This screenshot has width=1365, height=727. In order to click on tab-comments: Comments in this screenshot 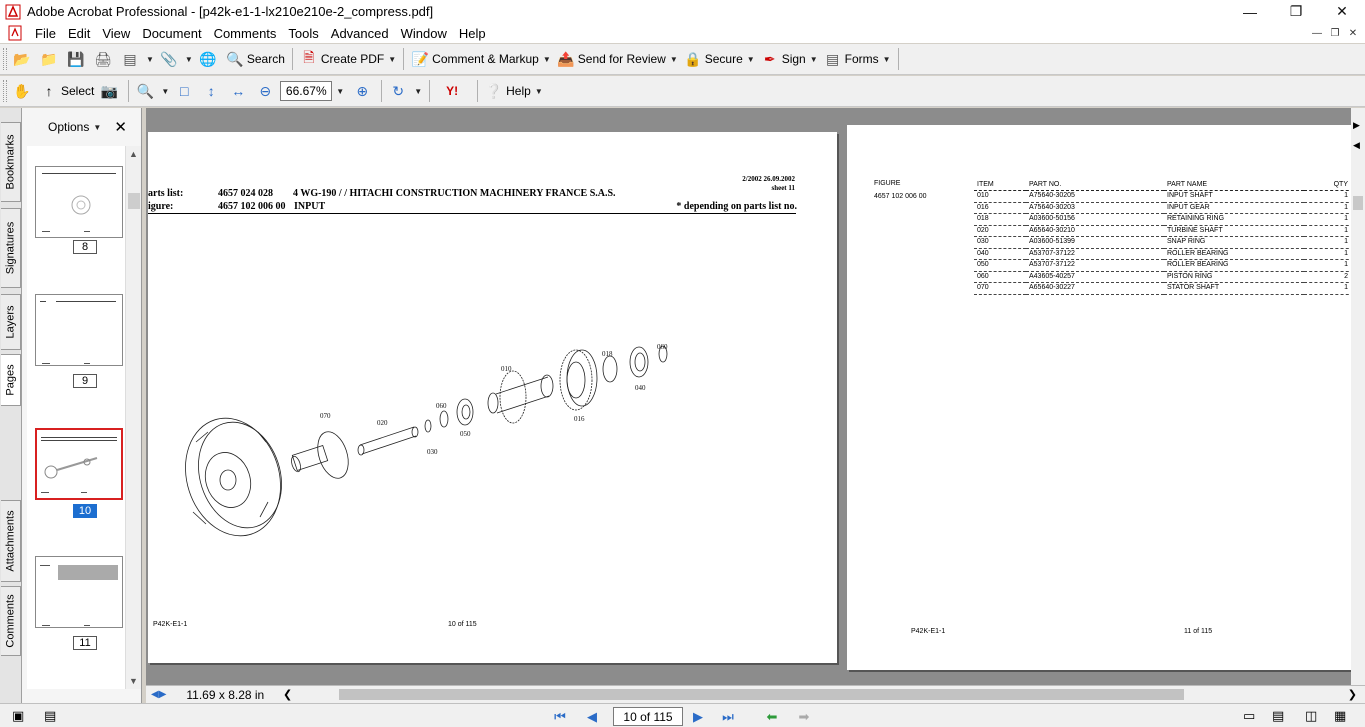, I will do `click(11, 621)`.